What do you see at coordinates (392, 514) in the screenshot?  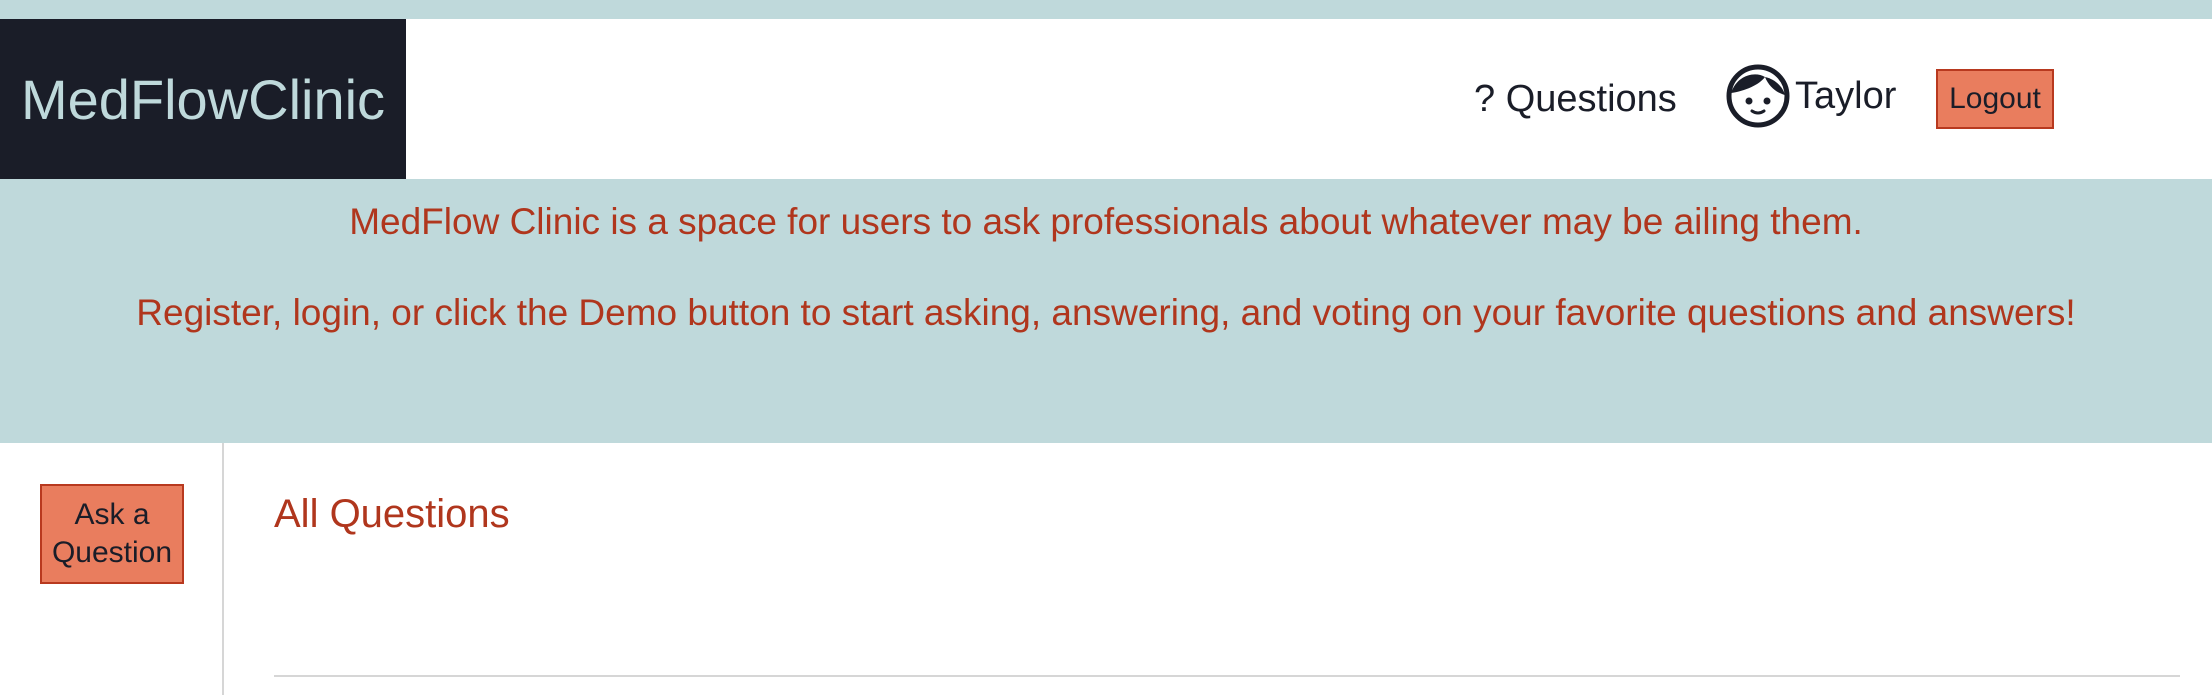 I see `page-title: All Questions` at bounding box center [392, 514].